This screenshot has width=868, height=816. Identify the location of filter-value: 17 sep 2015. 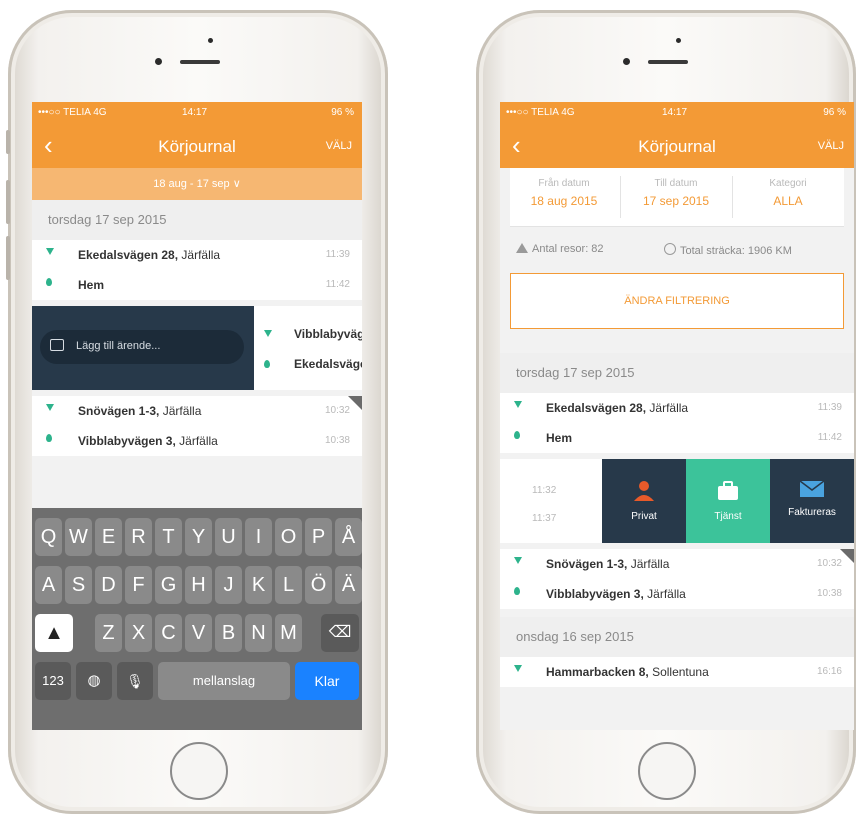
(676, 201).